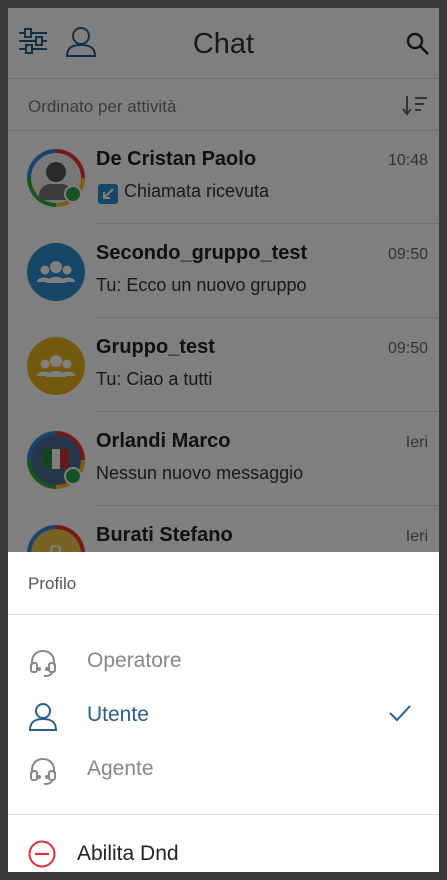 The image size is (447, 880). I want to click on option-label: Operatore, so click(134, 660).